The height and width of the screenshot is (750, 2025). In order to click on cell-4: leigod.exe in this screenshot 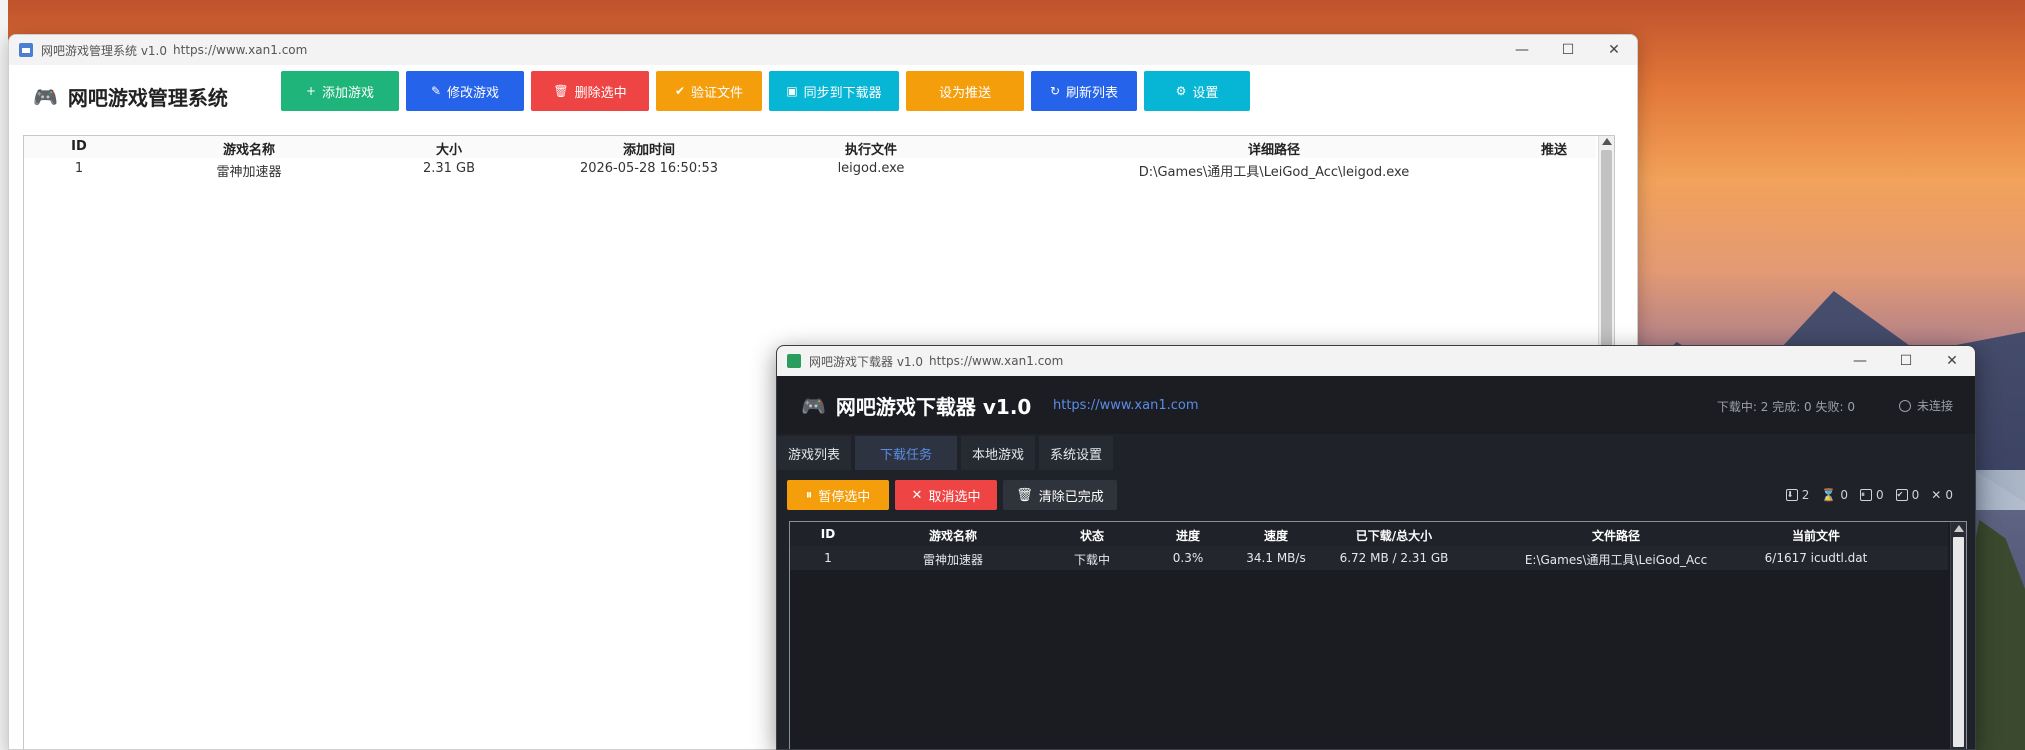, I will do `click(871, 168)`.